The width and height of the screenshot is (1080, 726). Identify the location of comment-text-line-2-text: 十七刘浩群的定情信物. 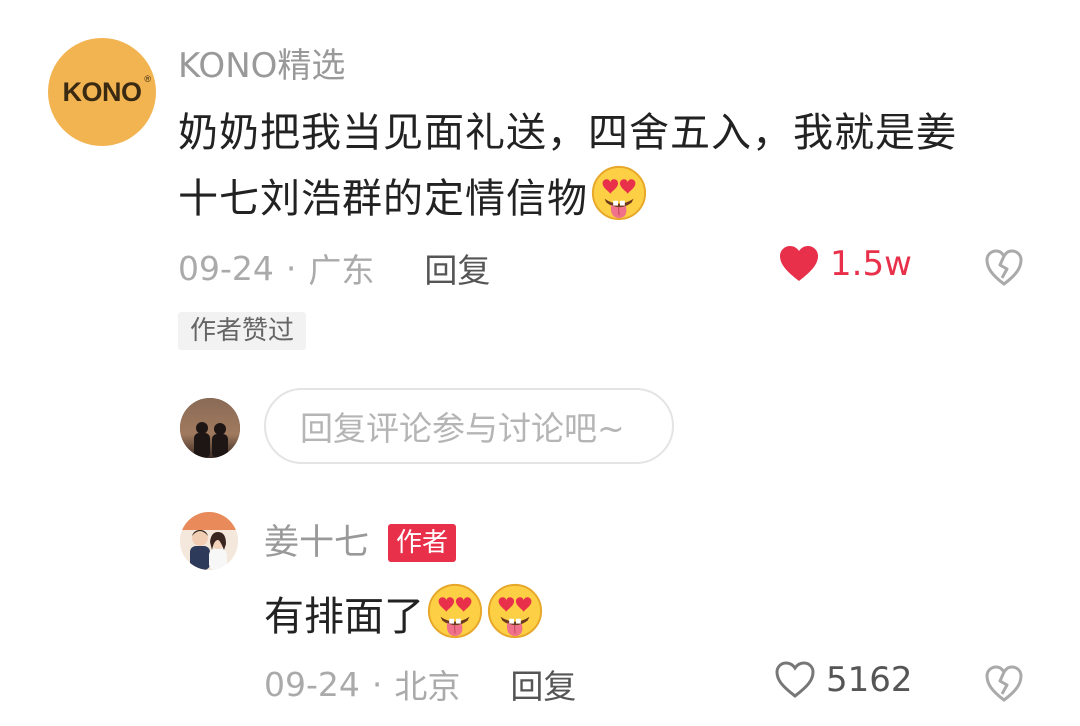
(383, 199).